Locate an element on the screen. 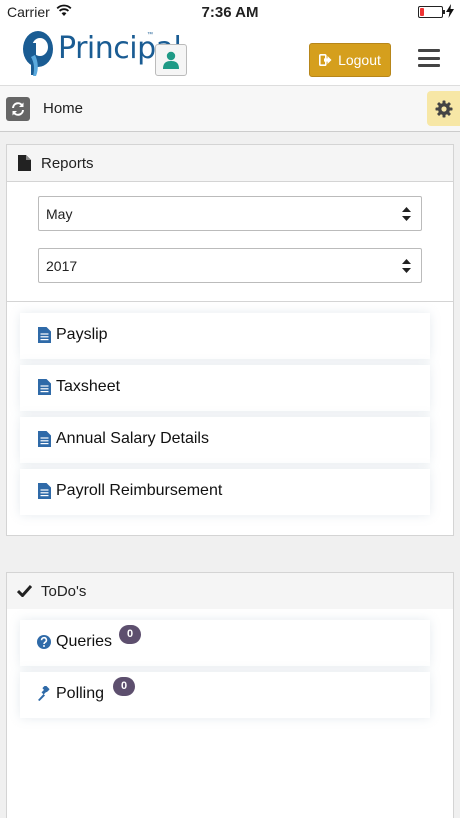  clock-time: 7:36 AM is located at coordinates (230, 12).